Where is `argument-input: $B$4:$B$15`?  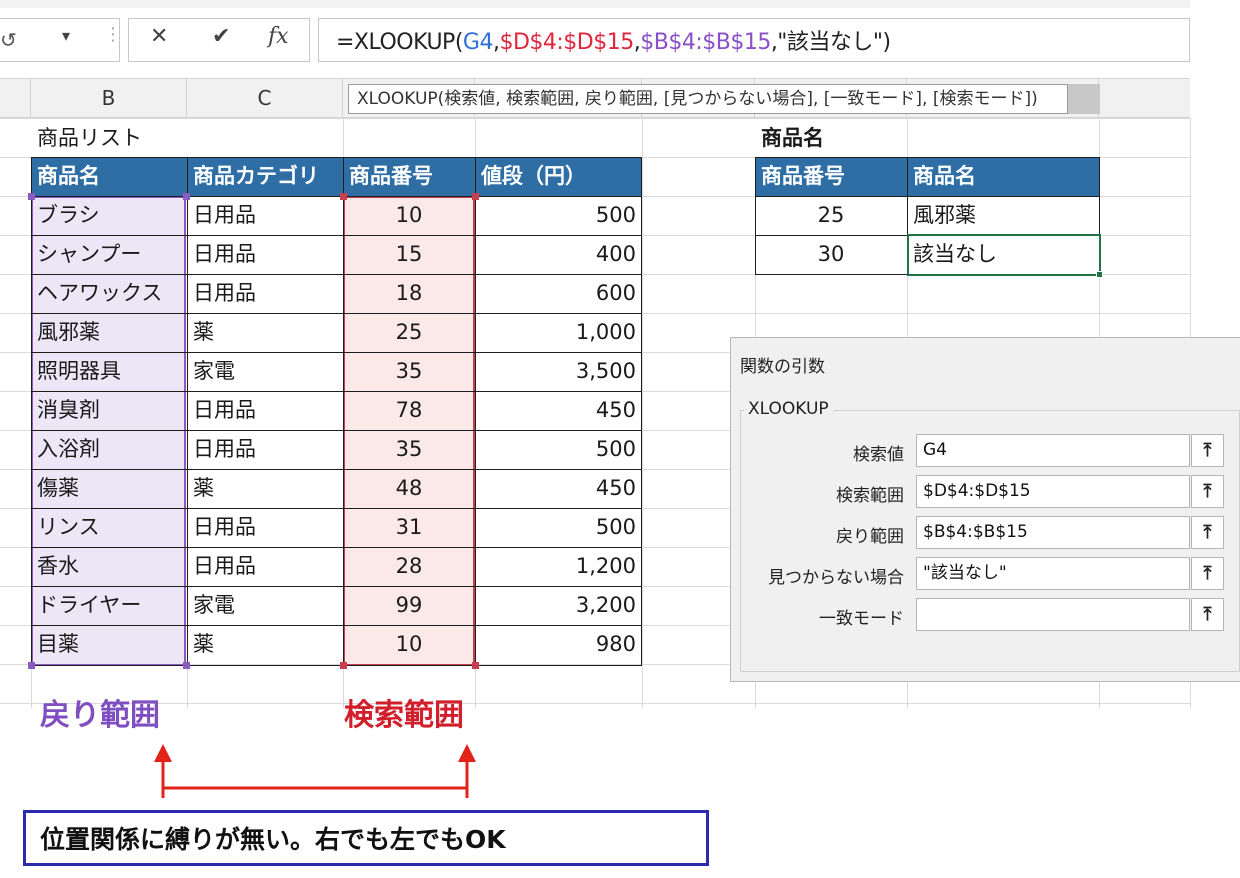
argument-input: $B$4:$B$15 is located at coordinates (1053, 532).